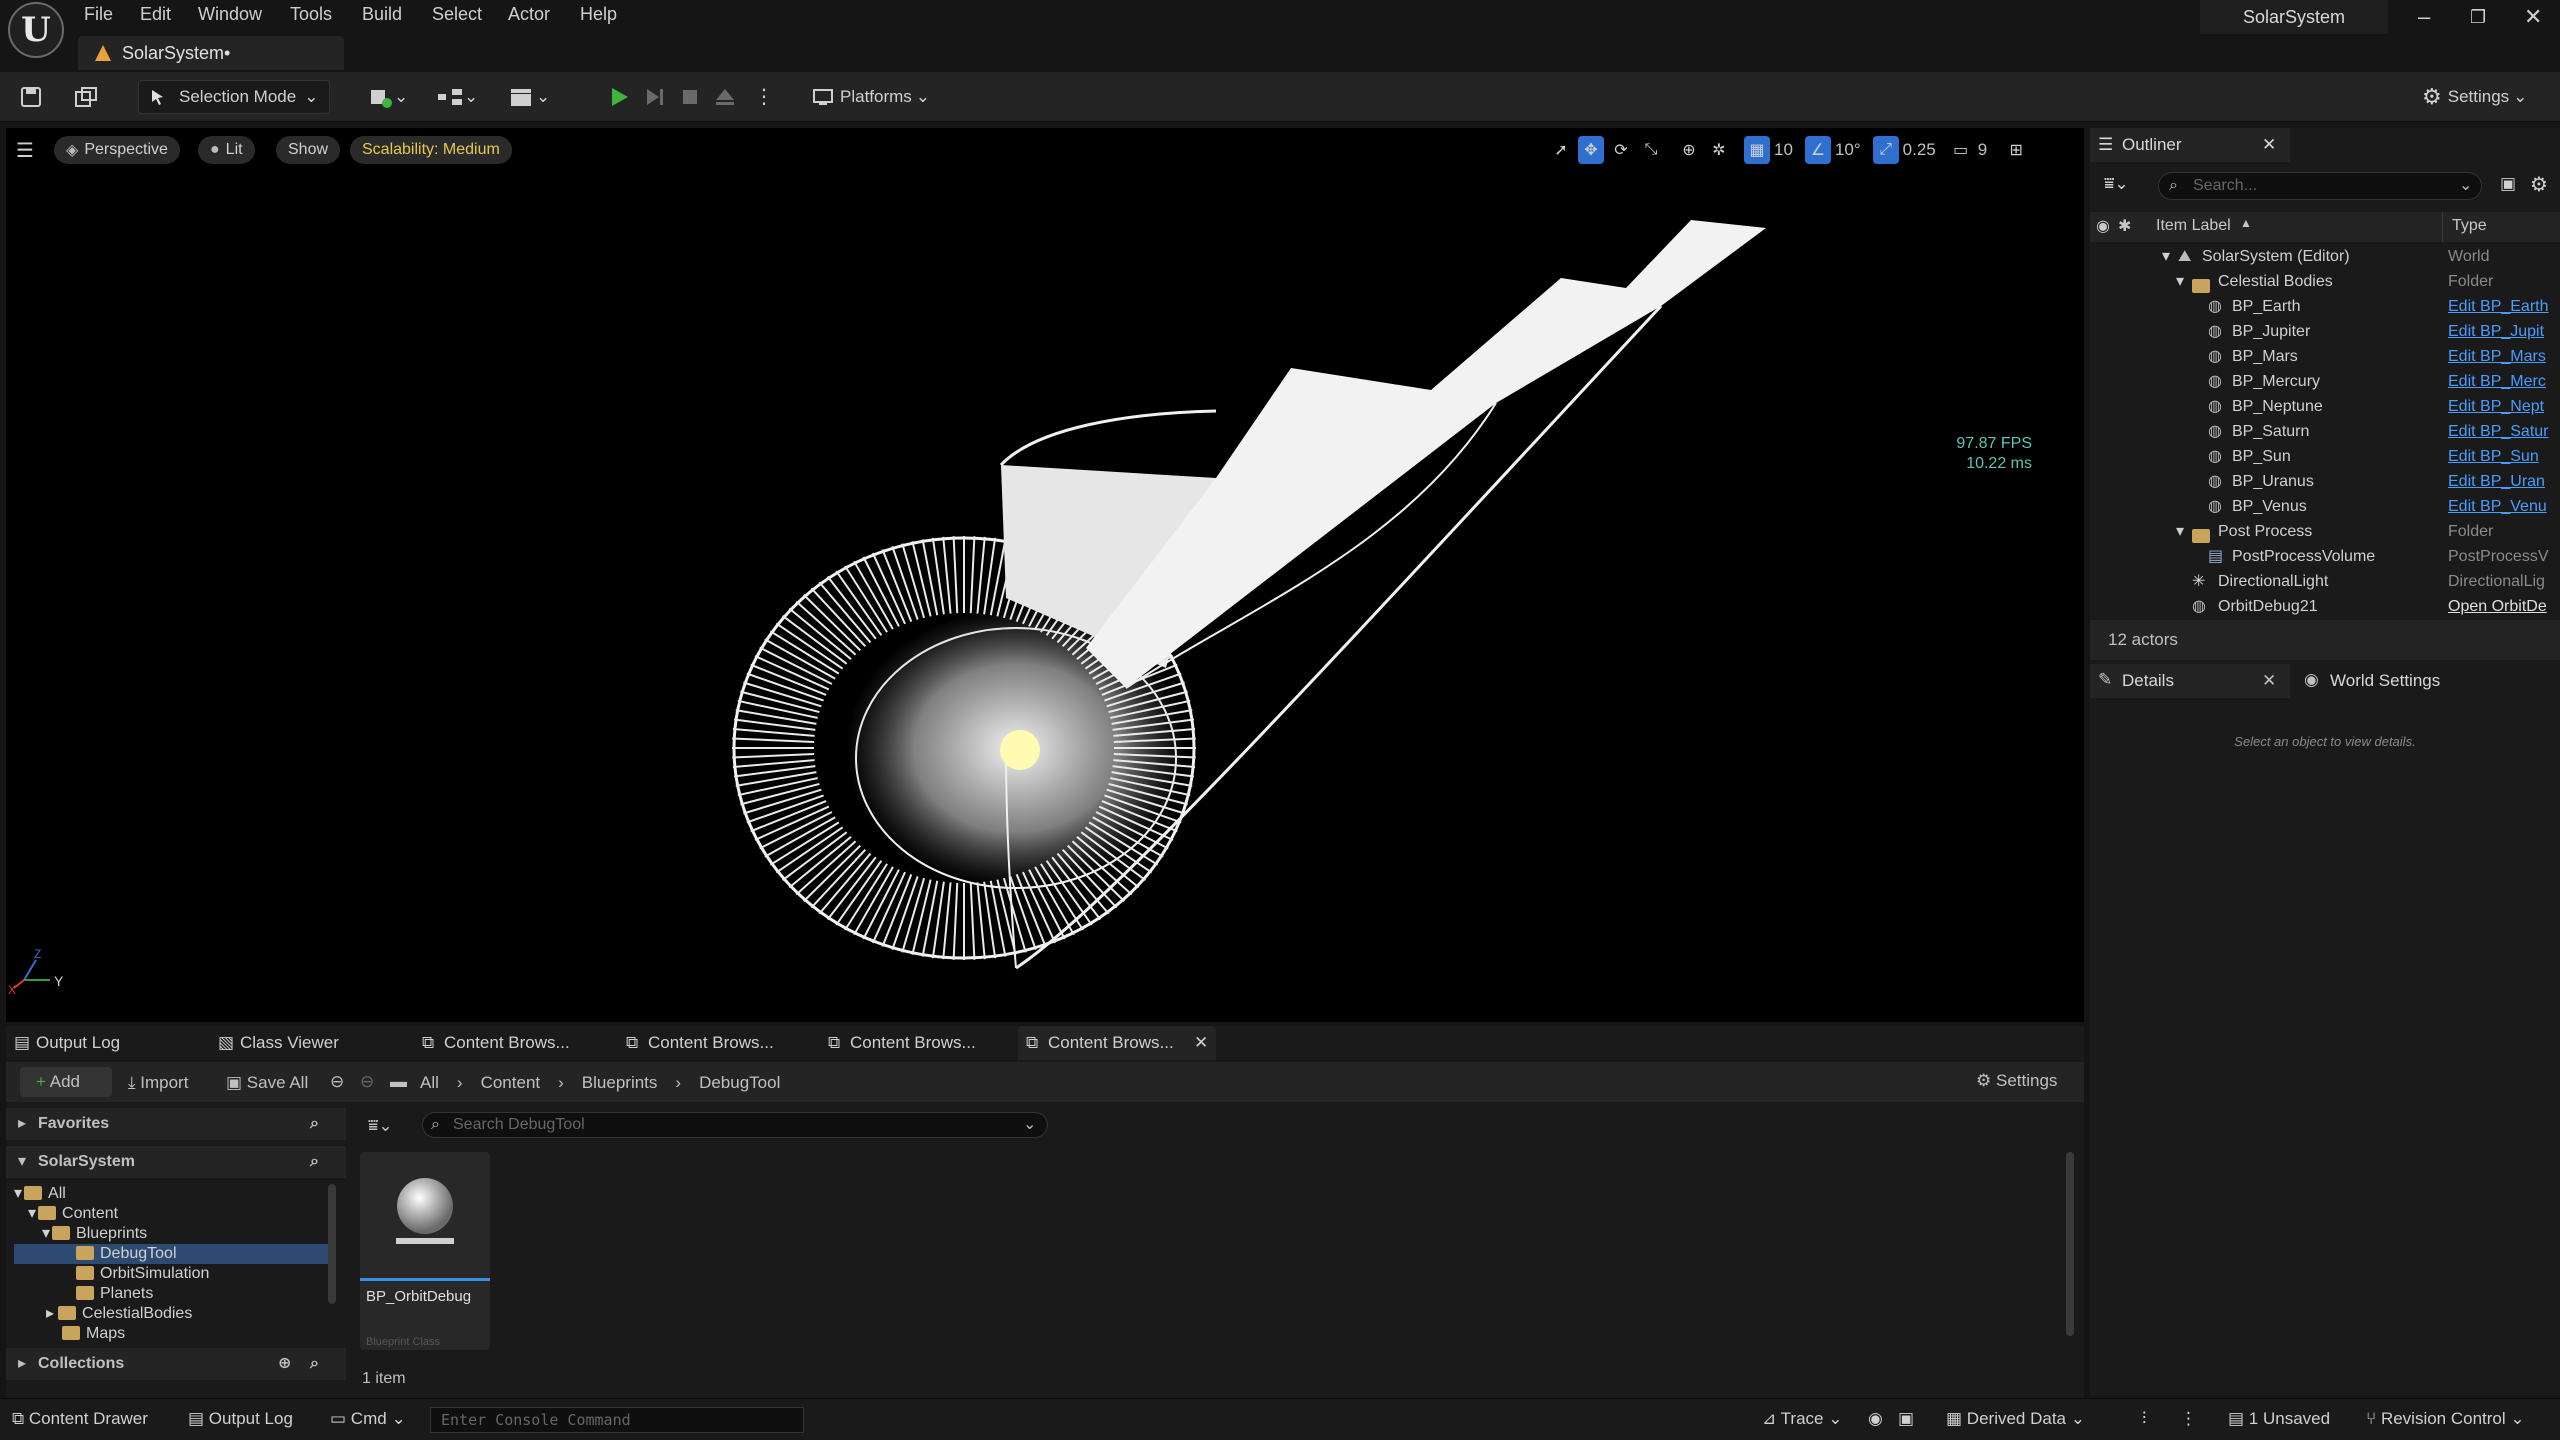 This screenshot has width=2560, height=1440. Describe the element at coordinates (617, 1420) in the screenshot. I see `console-input: Enter Console Command` at that location.